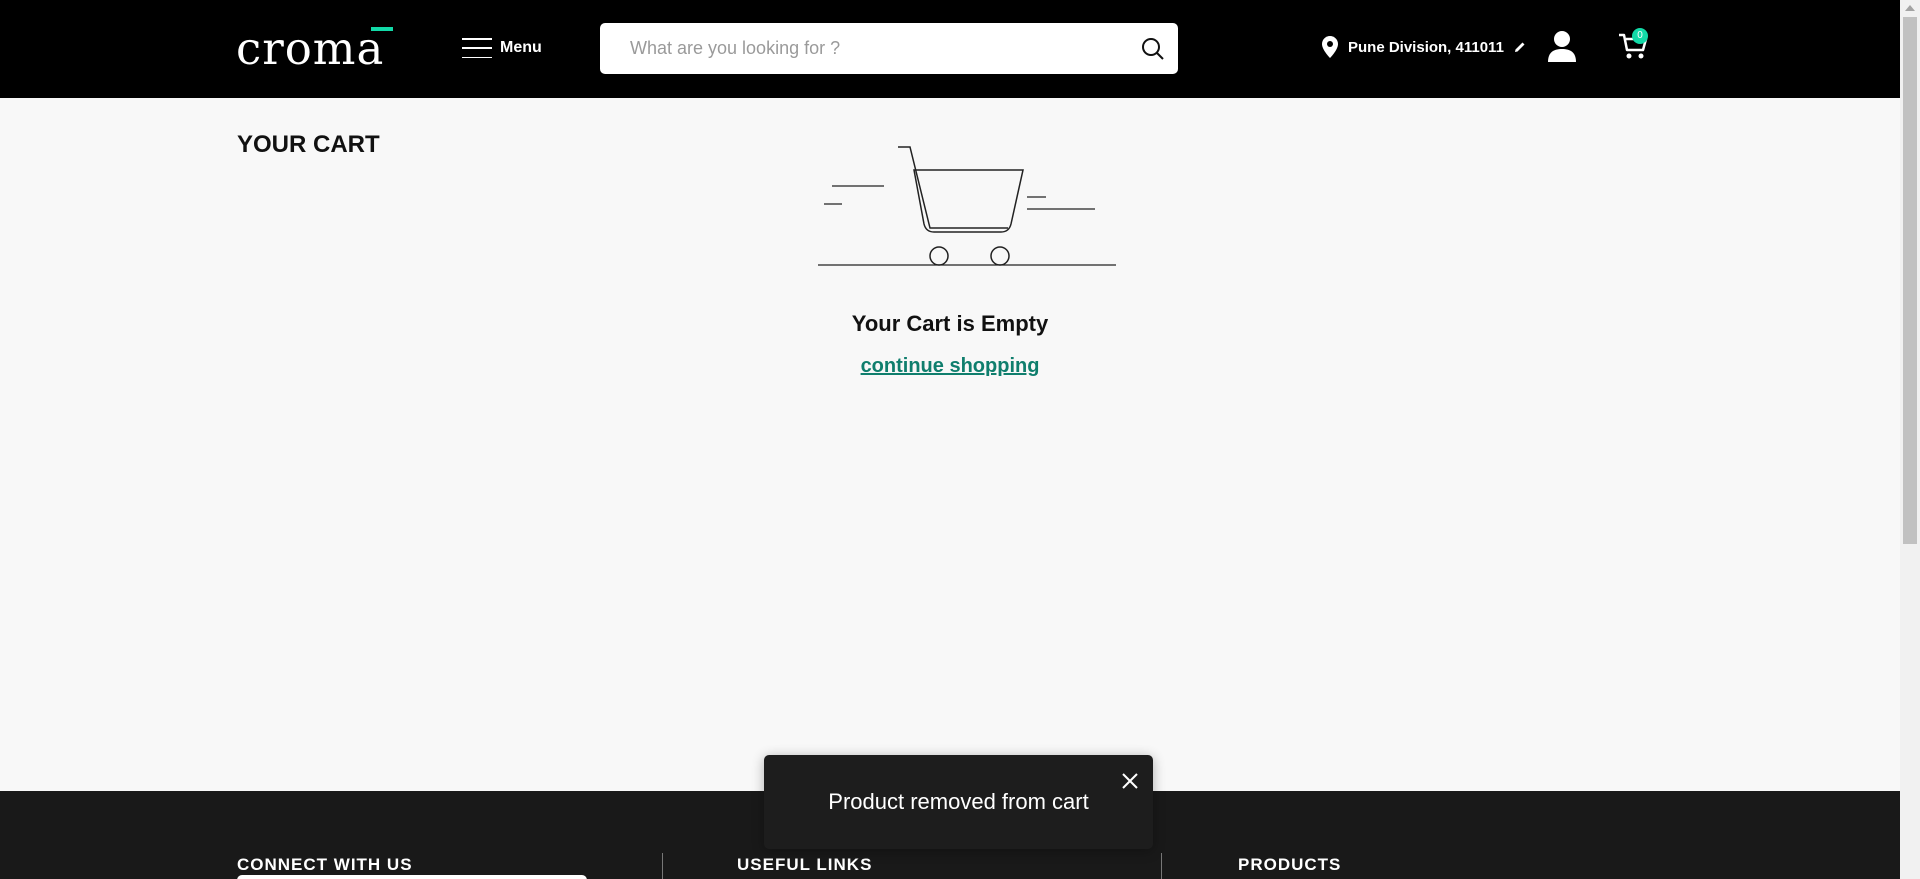  What do you see at coordinates (1640, 36) in the screenshot?
I see `cart-count-badge: 0` at bounding box center [1640, 36].